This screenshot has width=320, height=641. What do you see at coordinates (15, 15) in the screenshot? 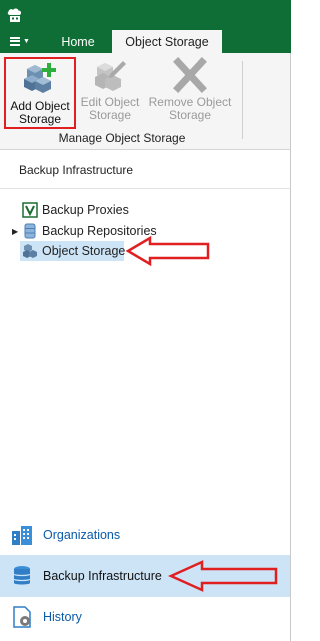
I see `app-logo-icon` at bounding box center [15, 15].